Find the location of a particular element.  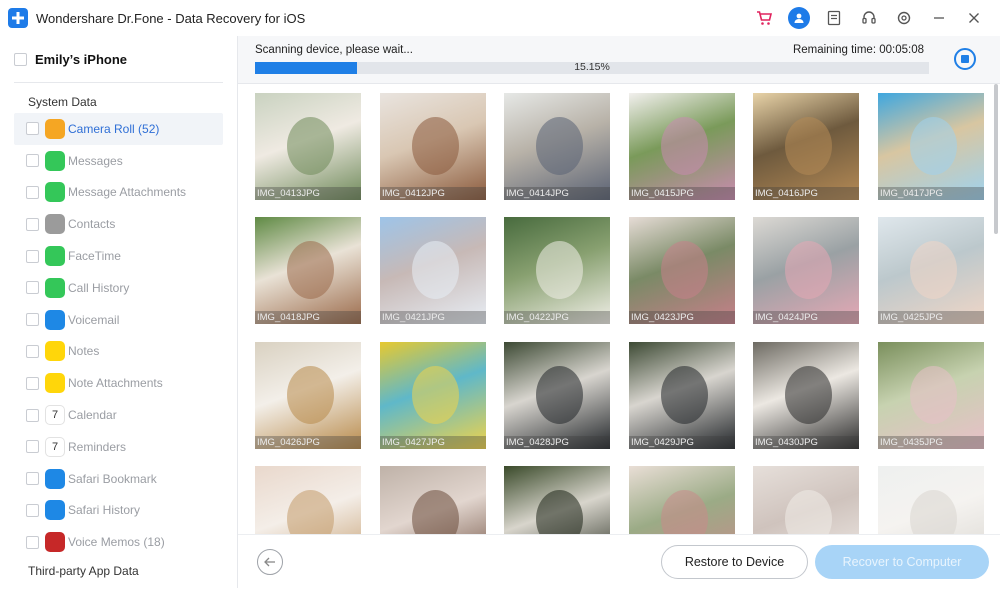

photo-thumbnail: IMG_0415JPG is located at coordinates (682, 146).